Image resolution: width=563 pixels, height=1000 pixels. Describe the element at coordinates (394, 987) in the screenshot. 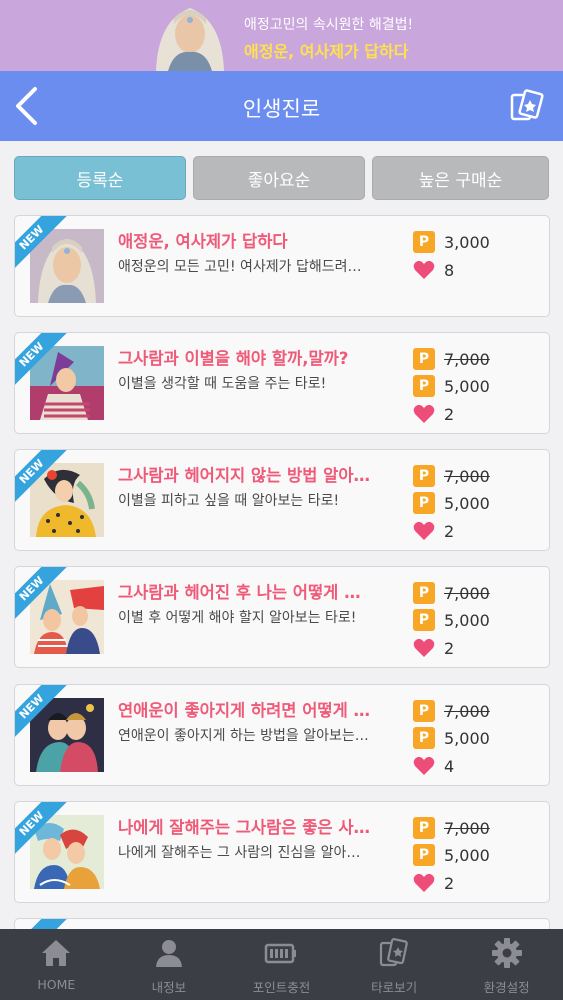

I see `nav-tarot-label: 타로보기` at that location.